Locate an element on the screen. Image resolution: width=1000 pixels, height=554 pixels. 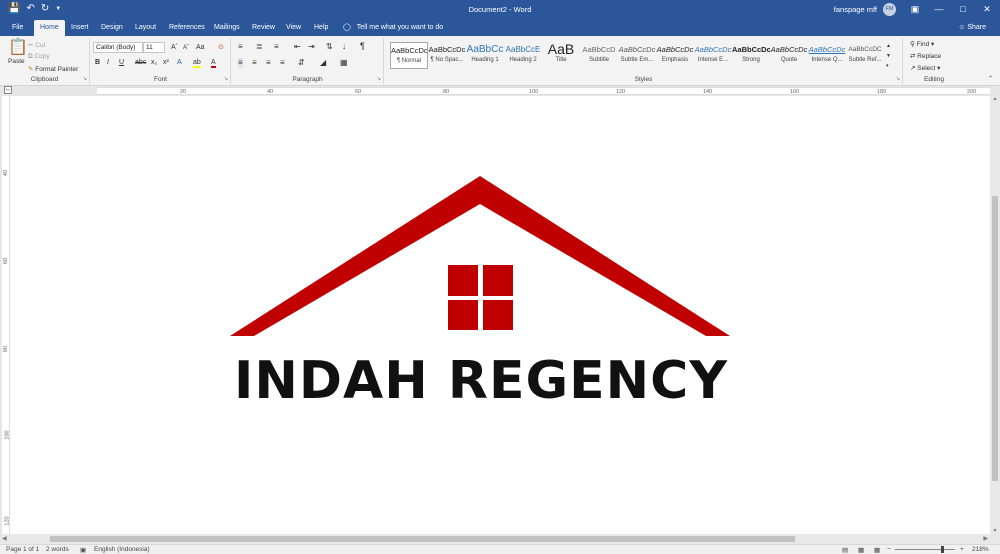
language-indicator: English (Indonesia) is located at coordinates (122, 549).